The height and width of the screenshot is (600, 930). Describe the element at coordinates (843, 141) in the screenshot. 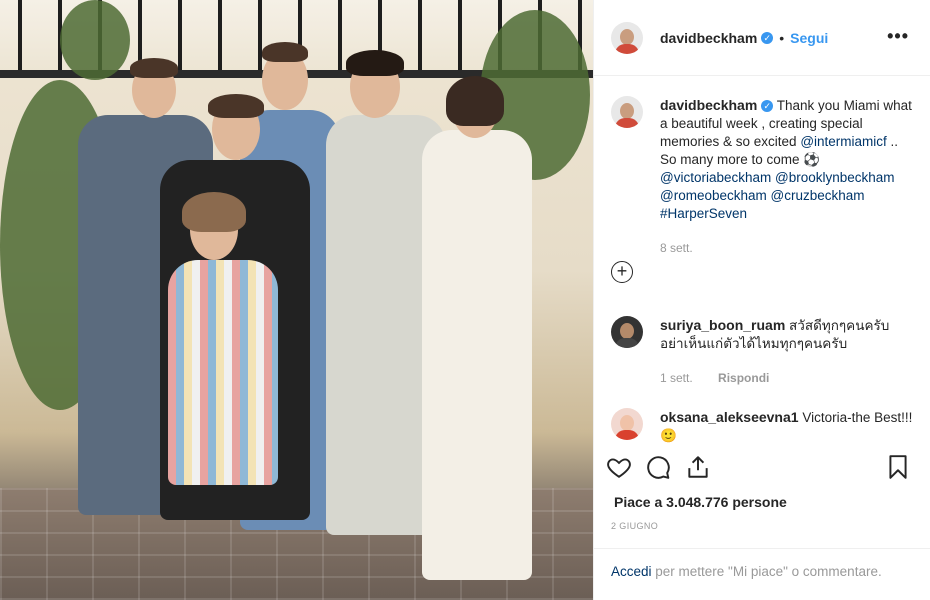

I see `mention-link: @intermiamicf` at that location.